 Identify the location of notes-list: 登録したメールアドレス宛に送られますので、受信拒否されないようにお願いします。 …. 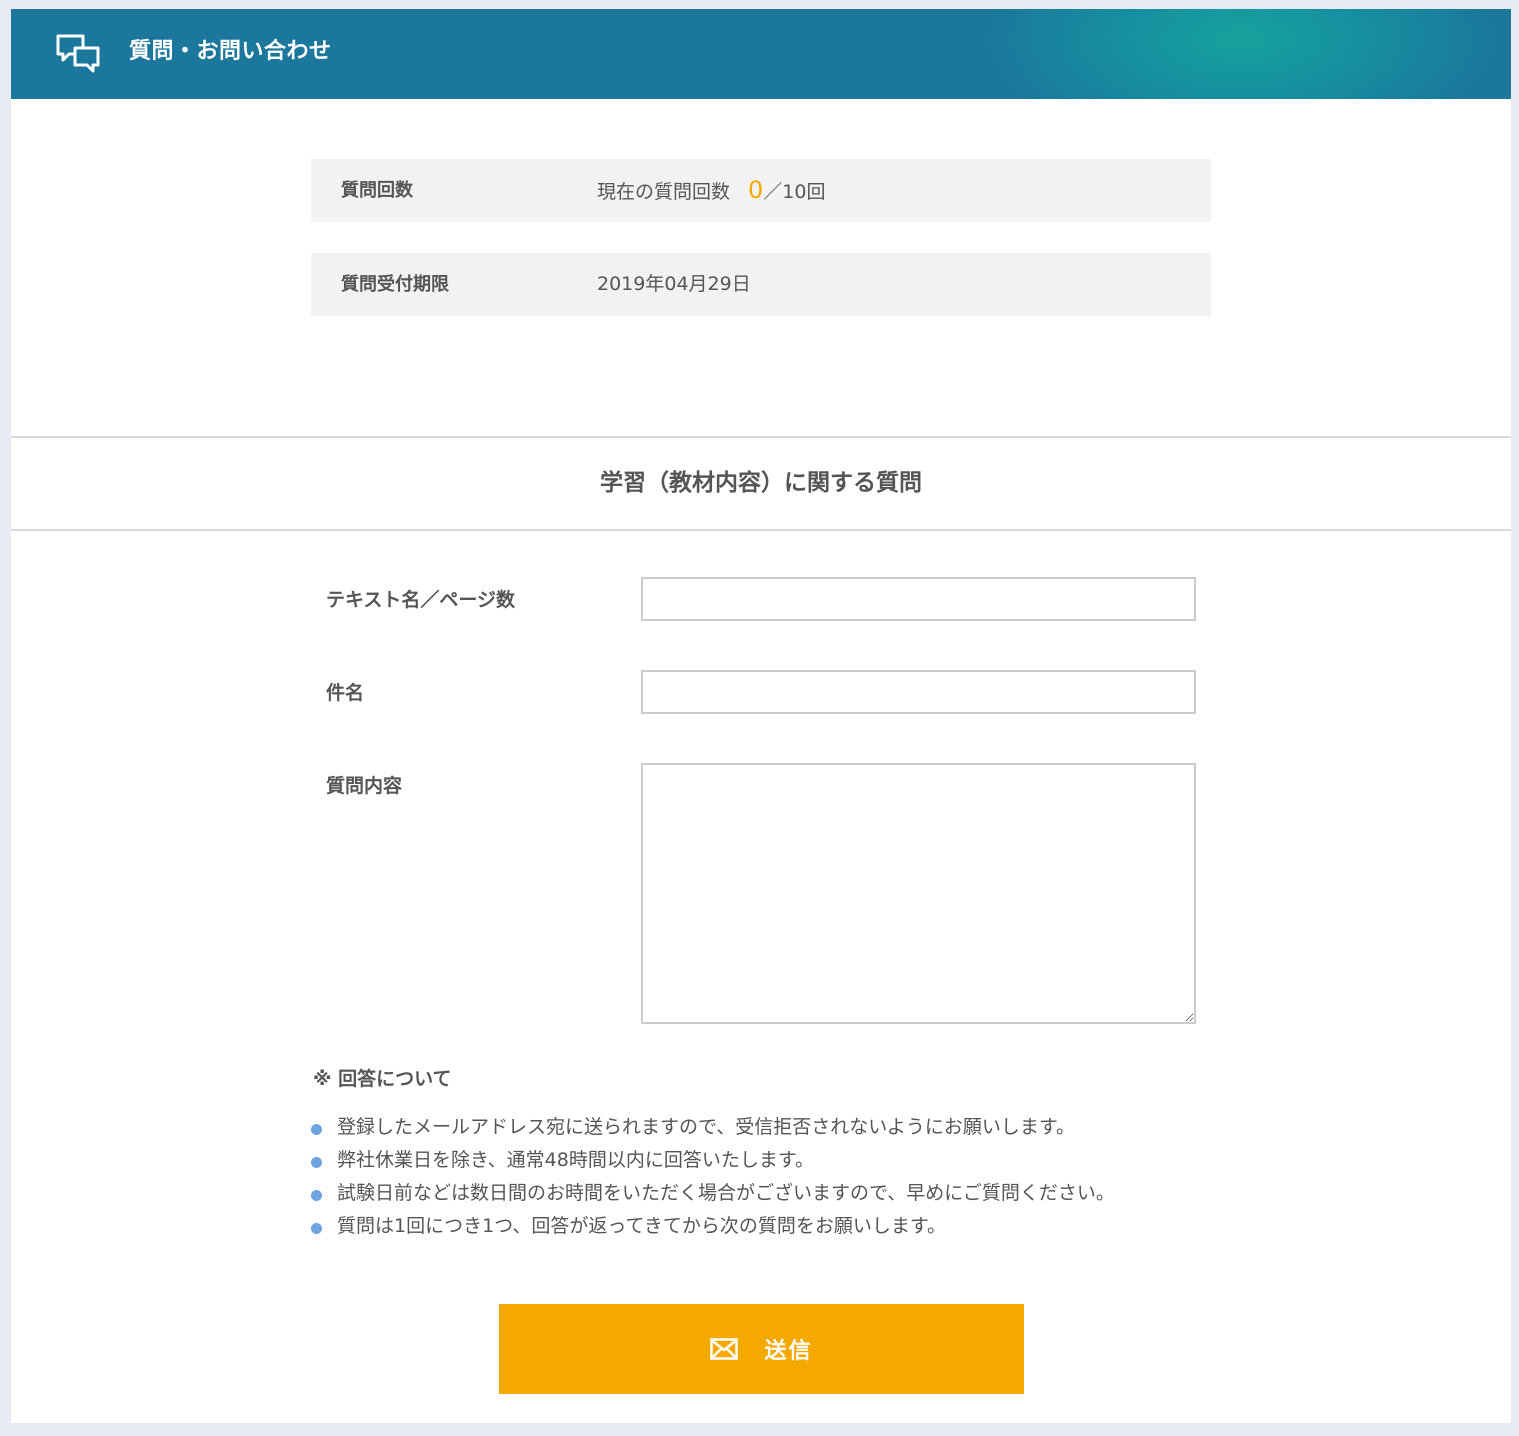
(761, 1177).